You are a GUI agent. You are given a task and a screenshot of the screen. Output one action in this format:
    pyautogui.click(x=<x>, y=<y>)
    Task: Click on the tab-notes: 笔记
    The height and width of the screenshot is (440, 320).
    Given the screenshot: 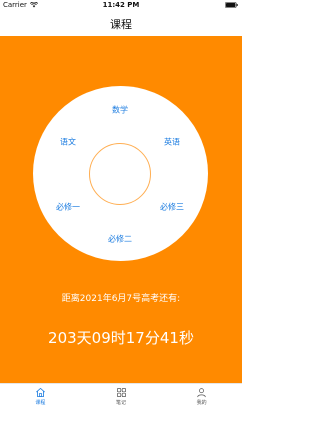 What is the action you would take?
    pyautogui.click(x=121, y=397)
    